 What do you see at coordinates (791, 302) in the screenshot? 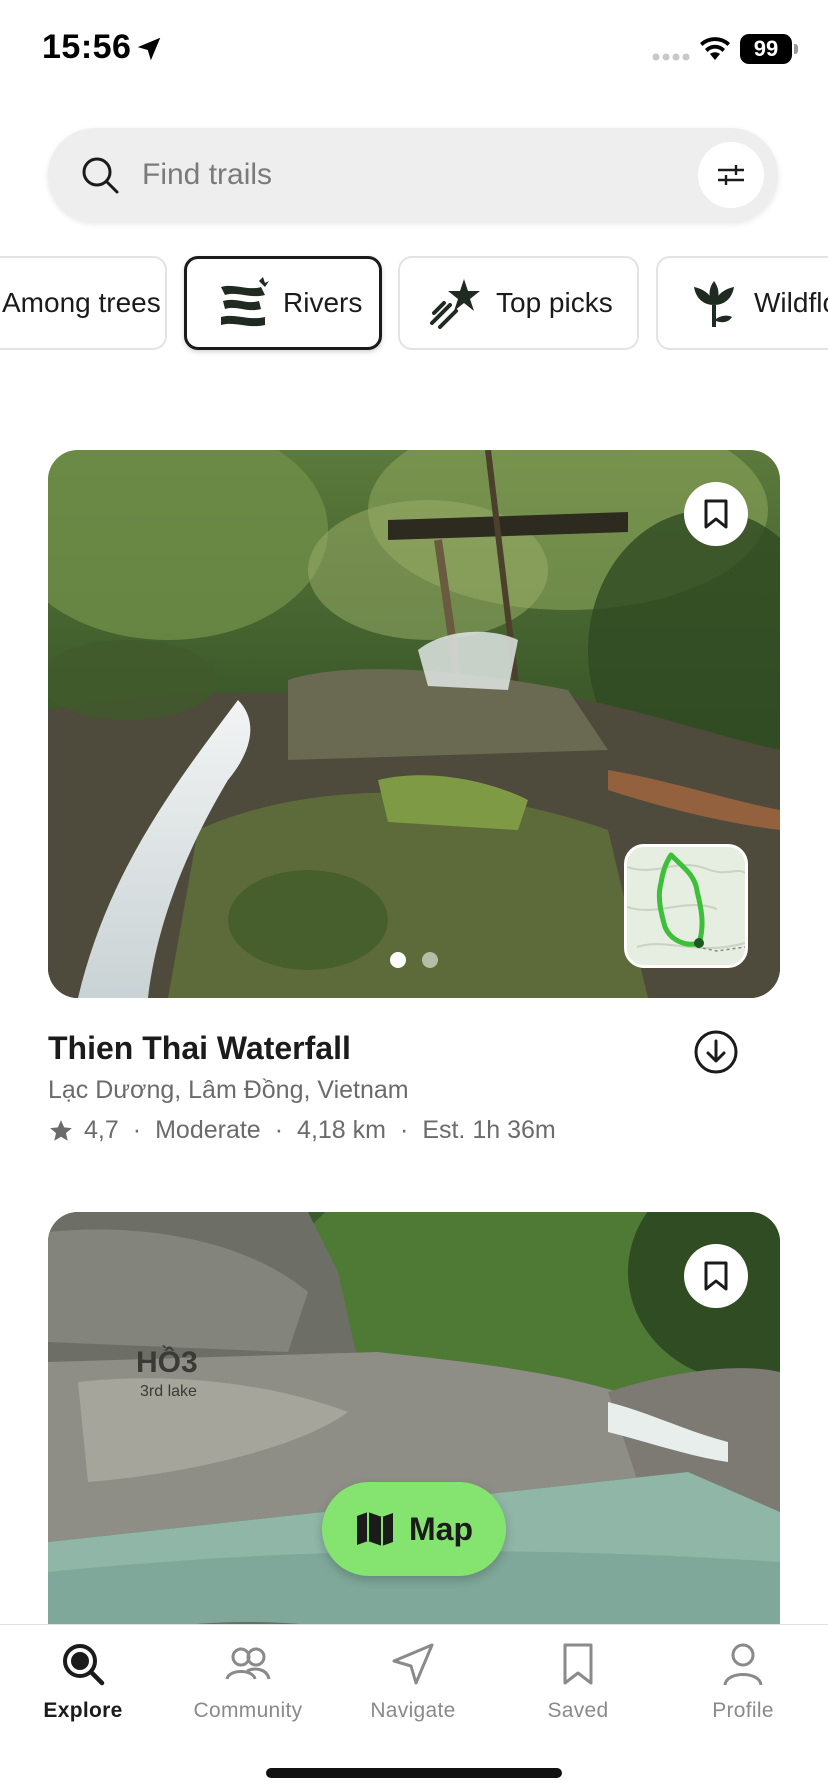
I see `chip-label: Wildflowers` at bounding box center [791, 302].